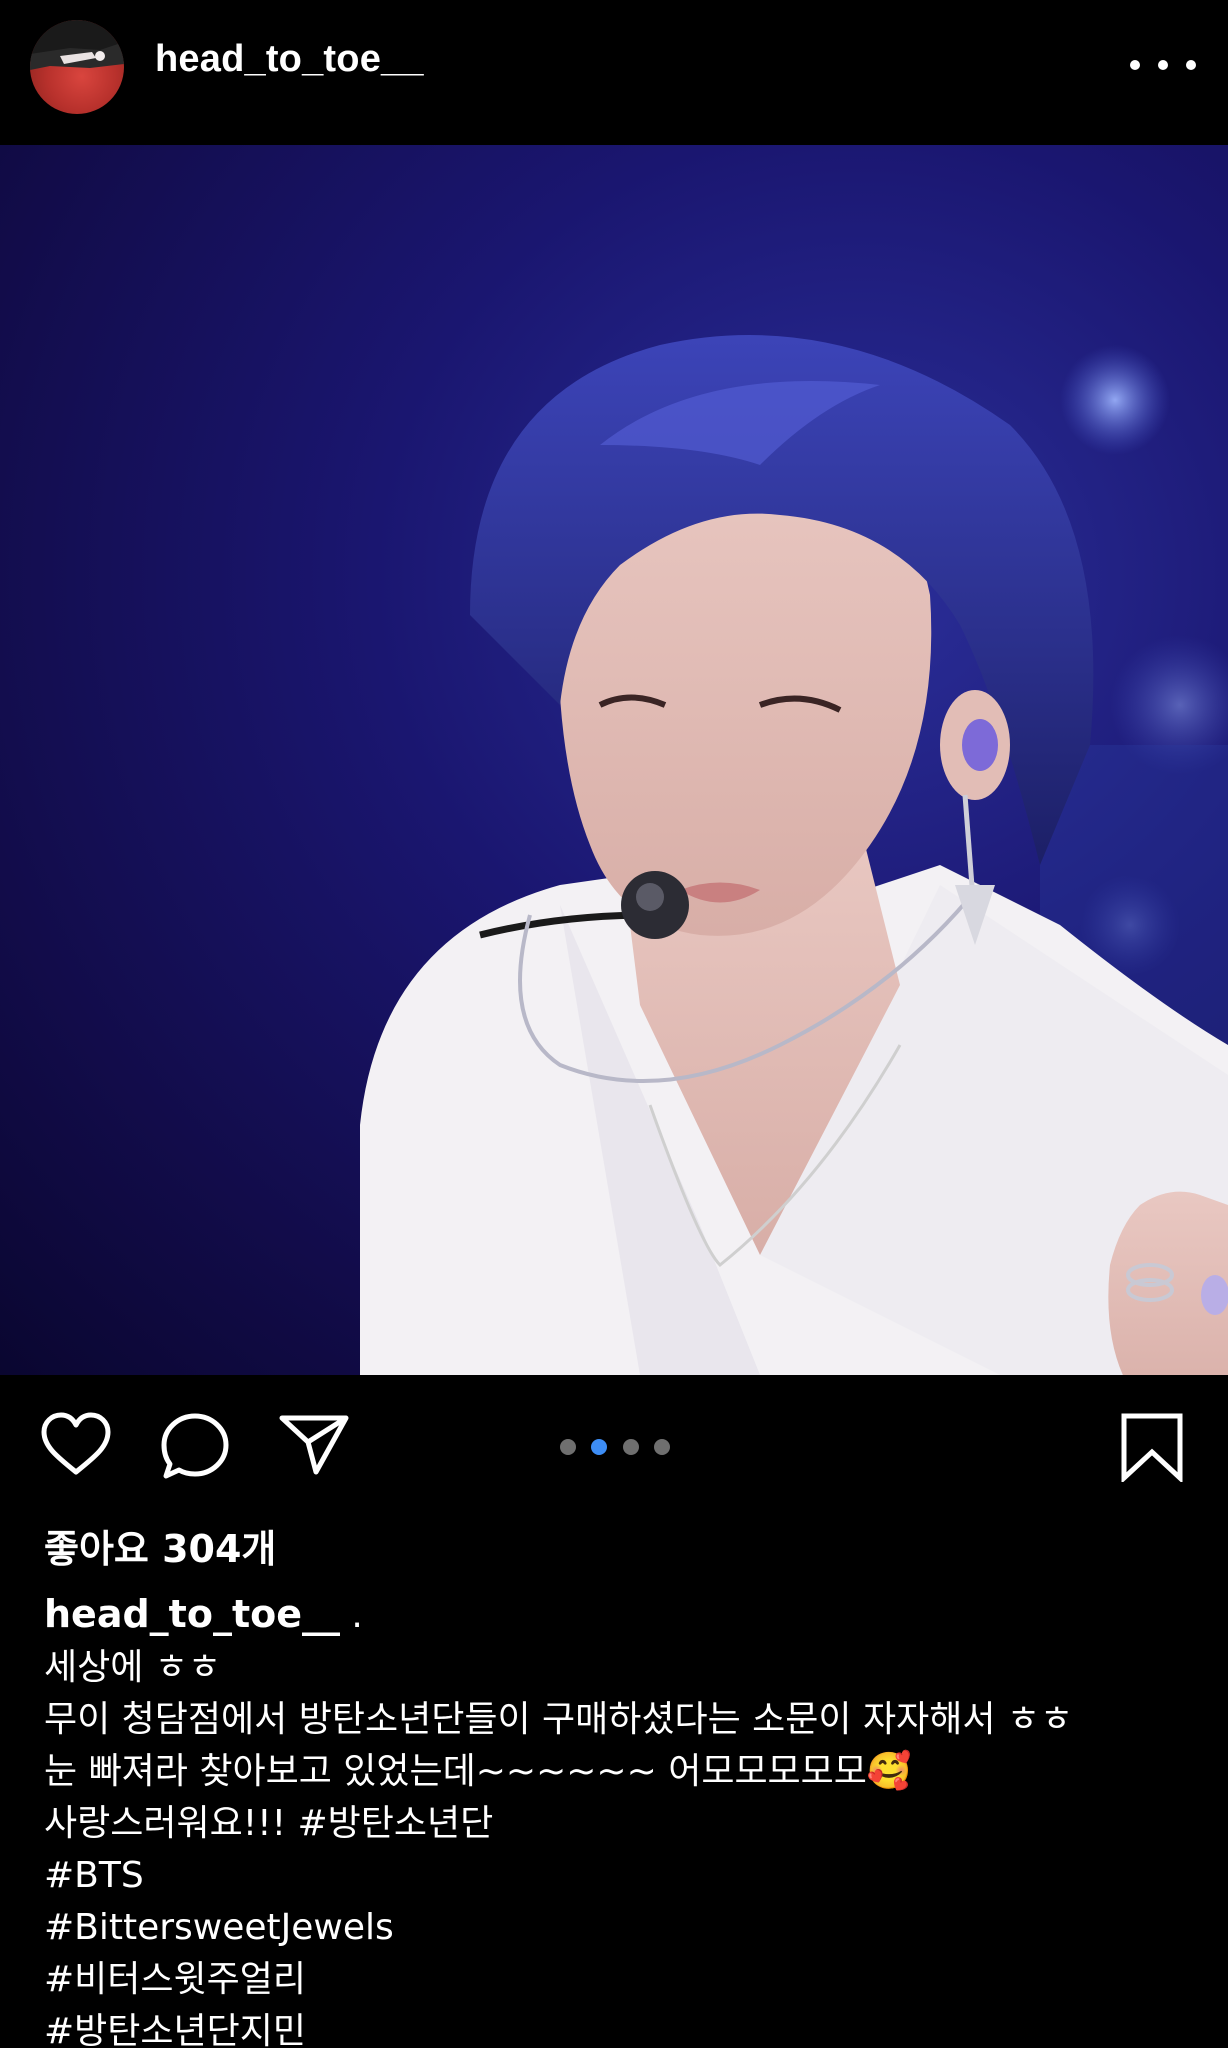 Image resolution: width=1228 pixels, height=2048 pixels. Describe the element at coordinates (559, 1719) in the screenshot. I see `caption-line: 무이 청담점에서 방탄소년단들이 구매하셨다는 소문이 자자해서 ㅎㅎ` at that location.